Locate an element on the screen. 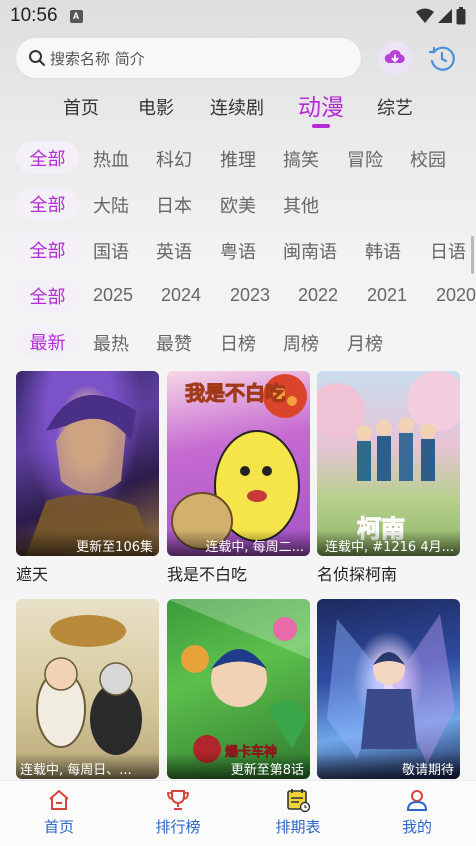 The image size is (476, 846). video-card: 柯南 连载中, #1216 4月... 名侦探柯南 is located at coordinates (388, 478).